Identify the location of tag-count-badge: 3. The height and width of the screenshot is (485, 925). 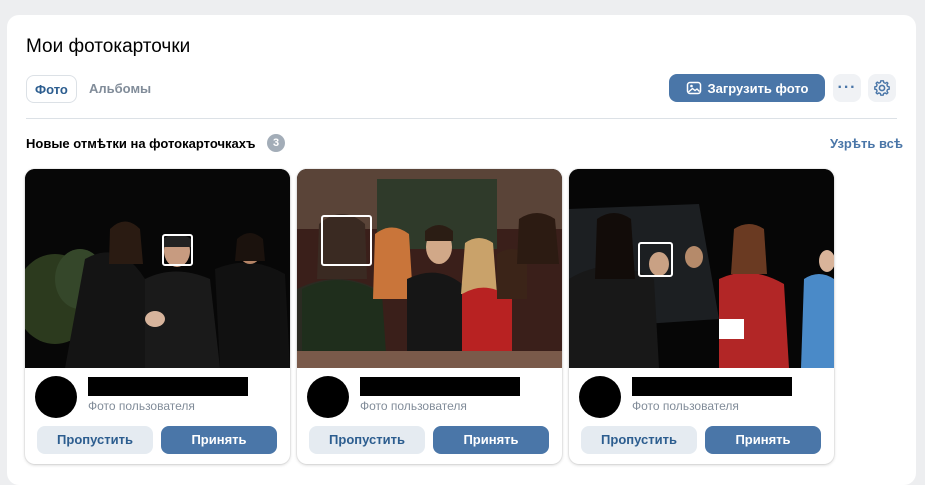
(276, 143).